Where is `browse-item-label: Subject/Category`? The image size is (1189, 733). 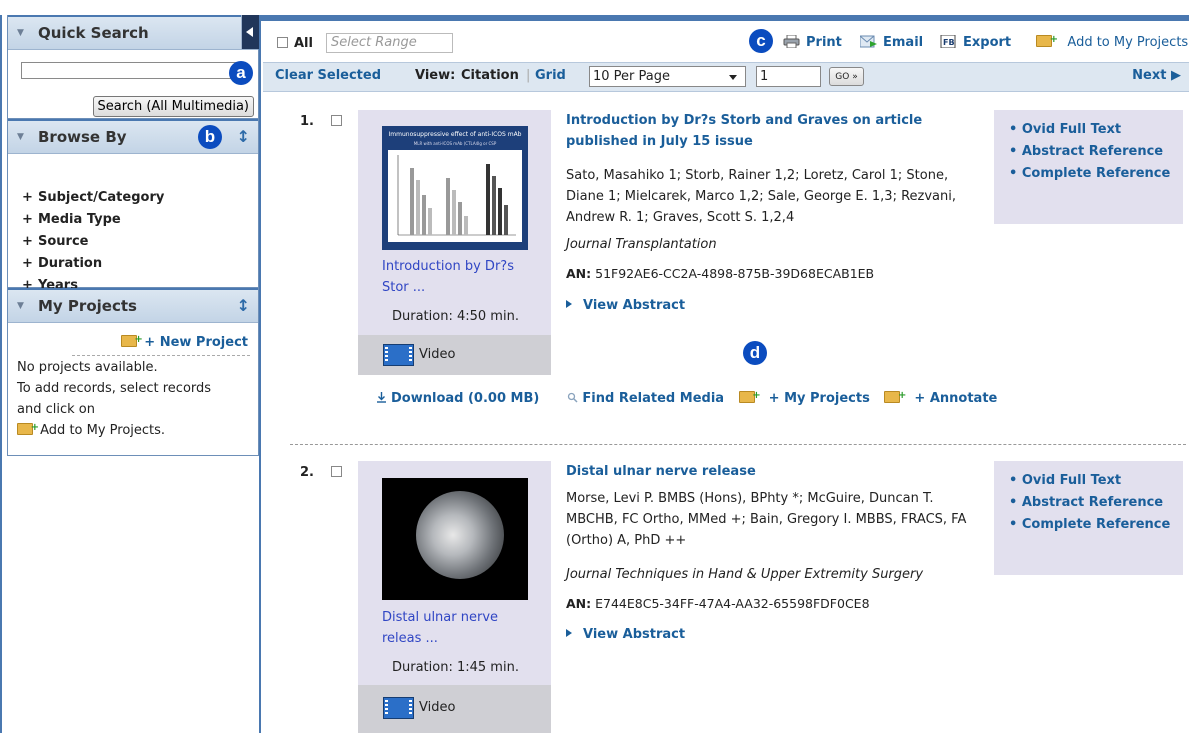
browse-item-label: Subject/Category is located at coordinates (101, 197).